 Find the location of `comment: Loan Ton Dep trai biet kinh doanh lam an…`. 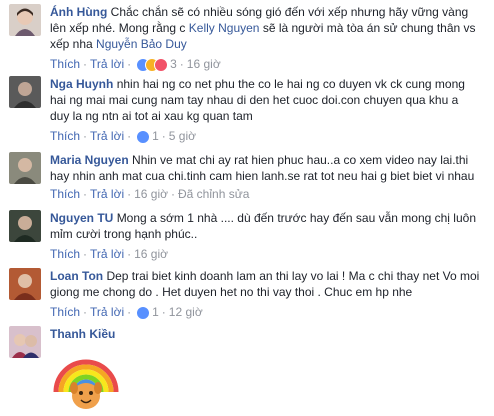

comment: Loan Ton Dep trai biet kinh doanh lam an… is located at coordinates (247, 296).